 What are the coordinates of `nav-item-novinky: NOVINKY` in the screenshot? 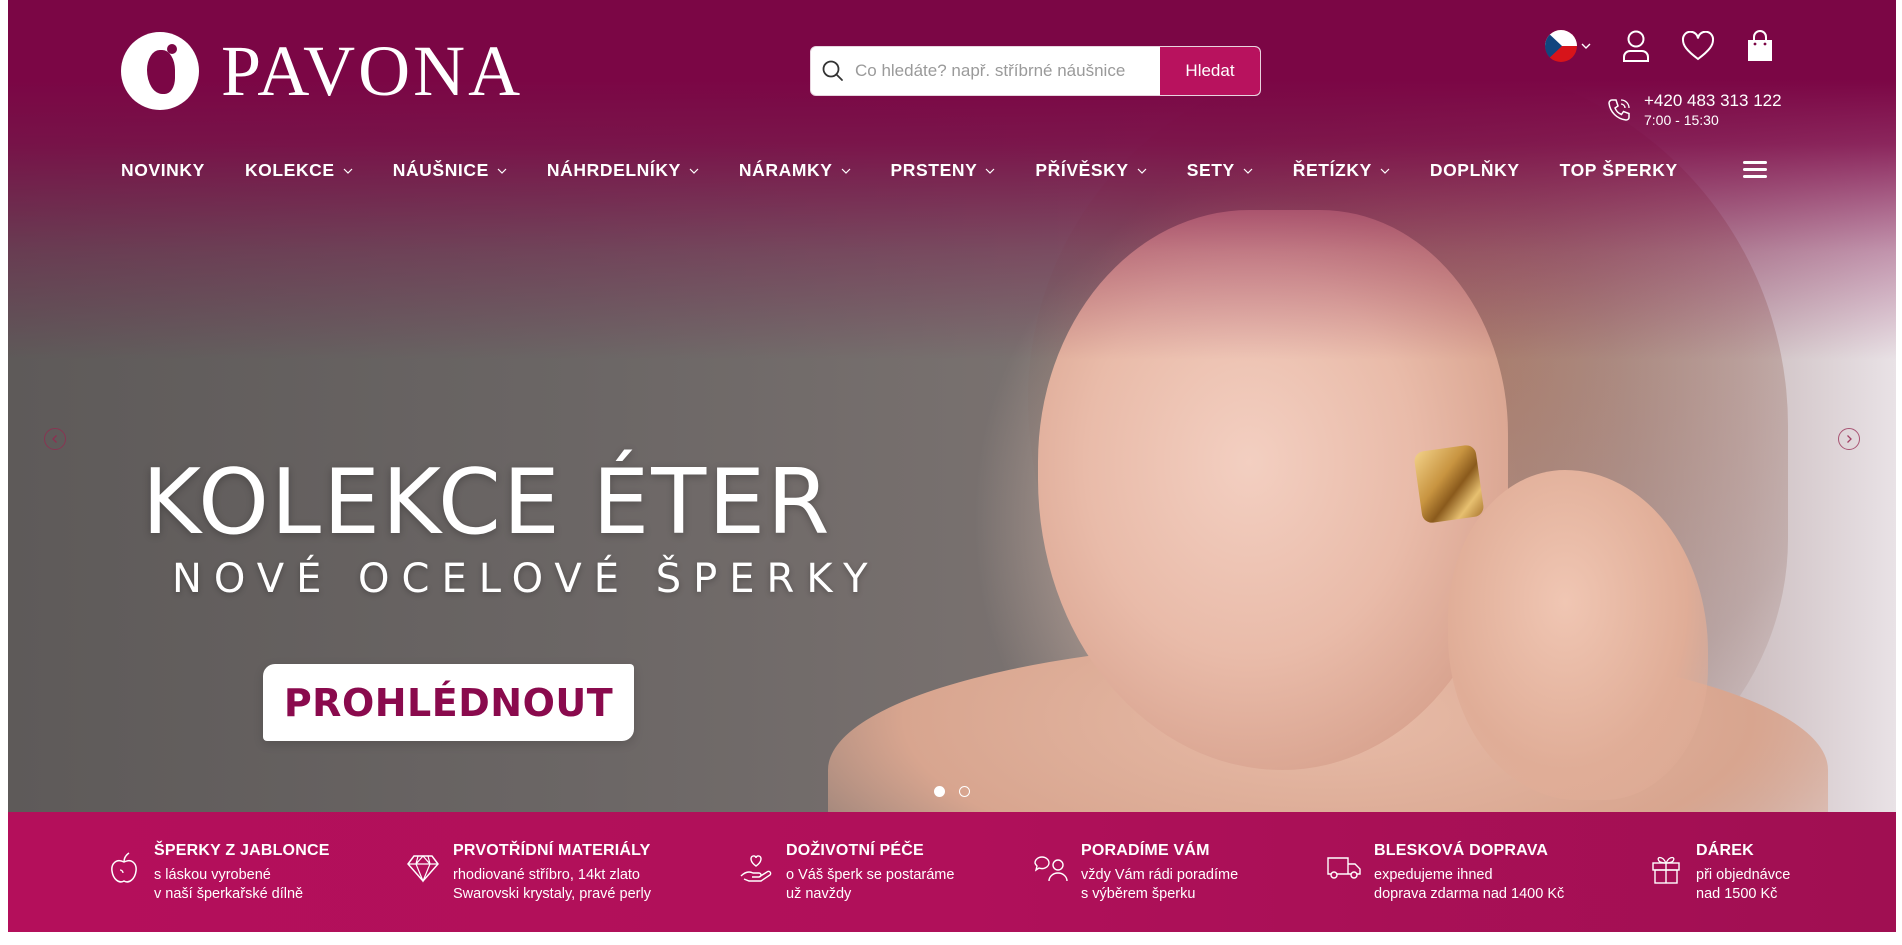 It's located at (163, 170).